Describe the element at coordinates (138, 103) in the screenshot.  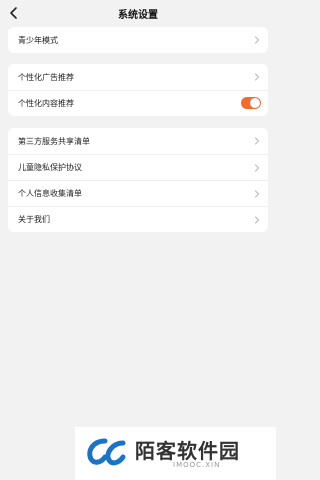
I see `setting-item-personalized-content: 个性化内容推荐` at that location.